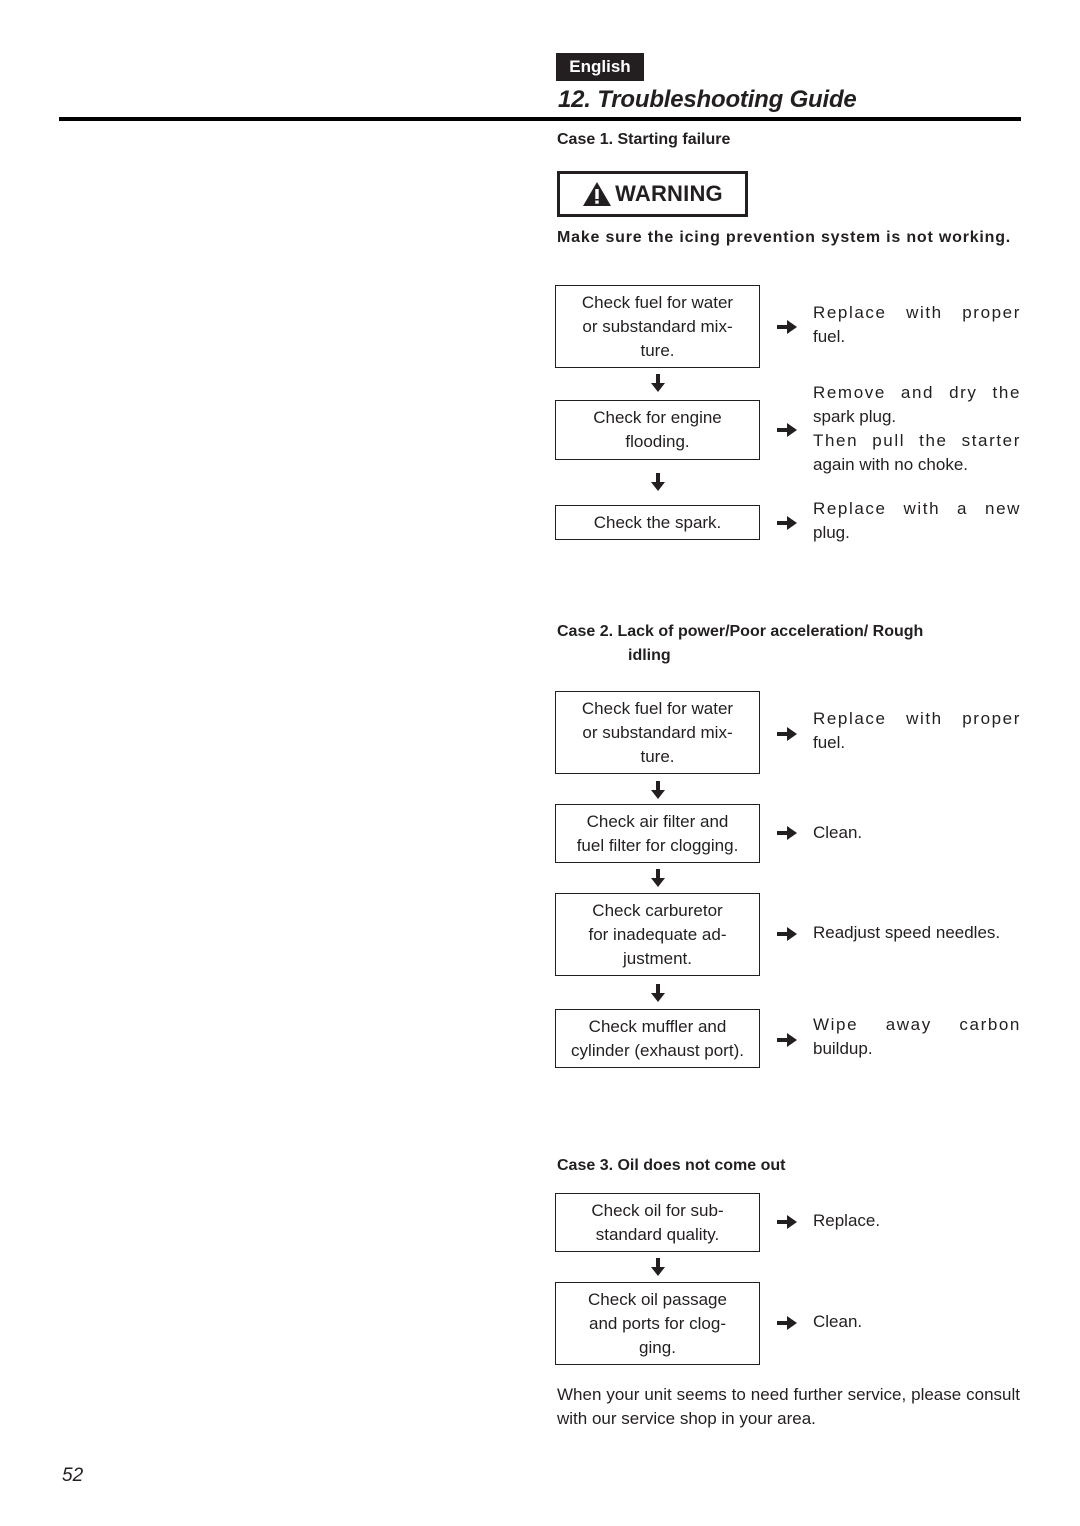 This screenshot has width=1080, height=1526. I want to click on case2-remedy-1: Replace with proper fuel., so click(917, 731).